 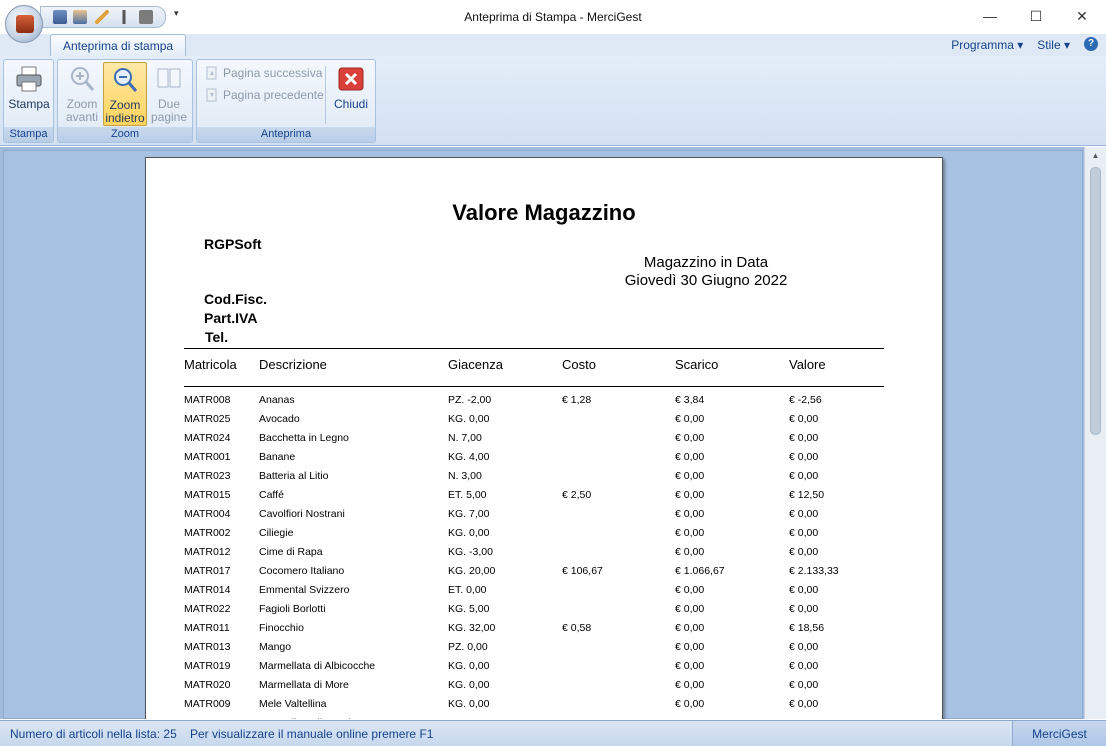 What do you see at coordinates (1036, 16) in the screenshot?
I see `maximize-button: ☐` at bounding box center [1036, 16].